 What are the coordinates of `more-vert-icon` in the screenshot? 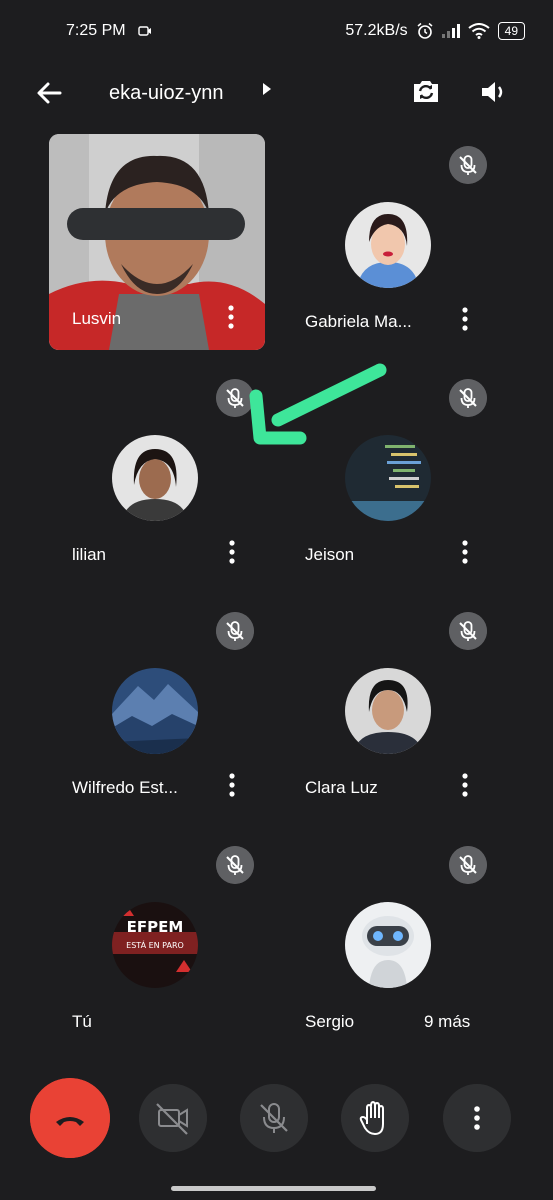 It's located at (477, 1118).